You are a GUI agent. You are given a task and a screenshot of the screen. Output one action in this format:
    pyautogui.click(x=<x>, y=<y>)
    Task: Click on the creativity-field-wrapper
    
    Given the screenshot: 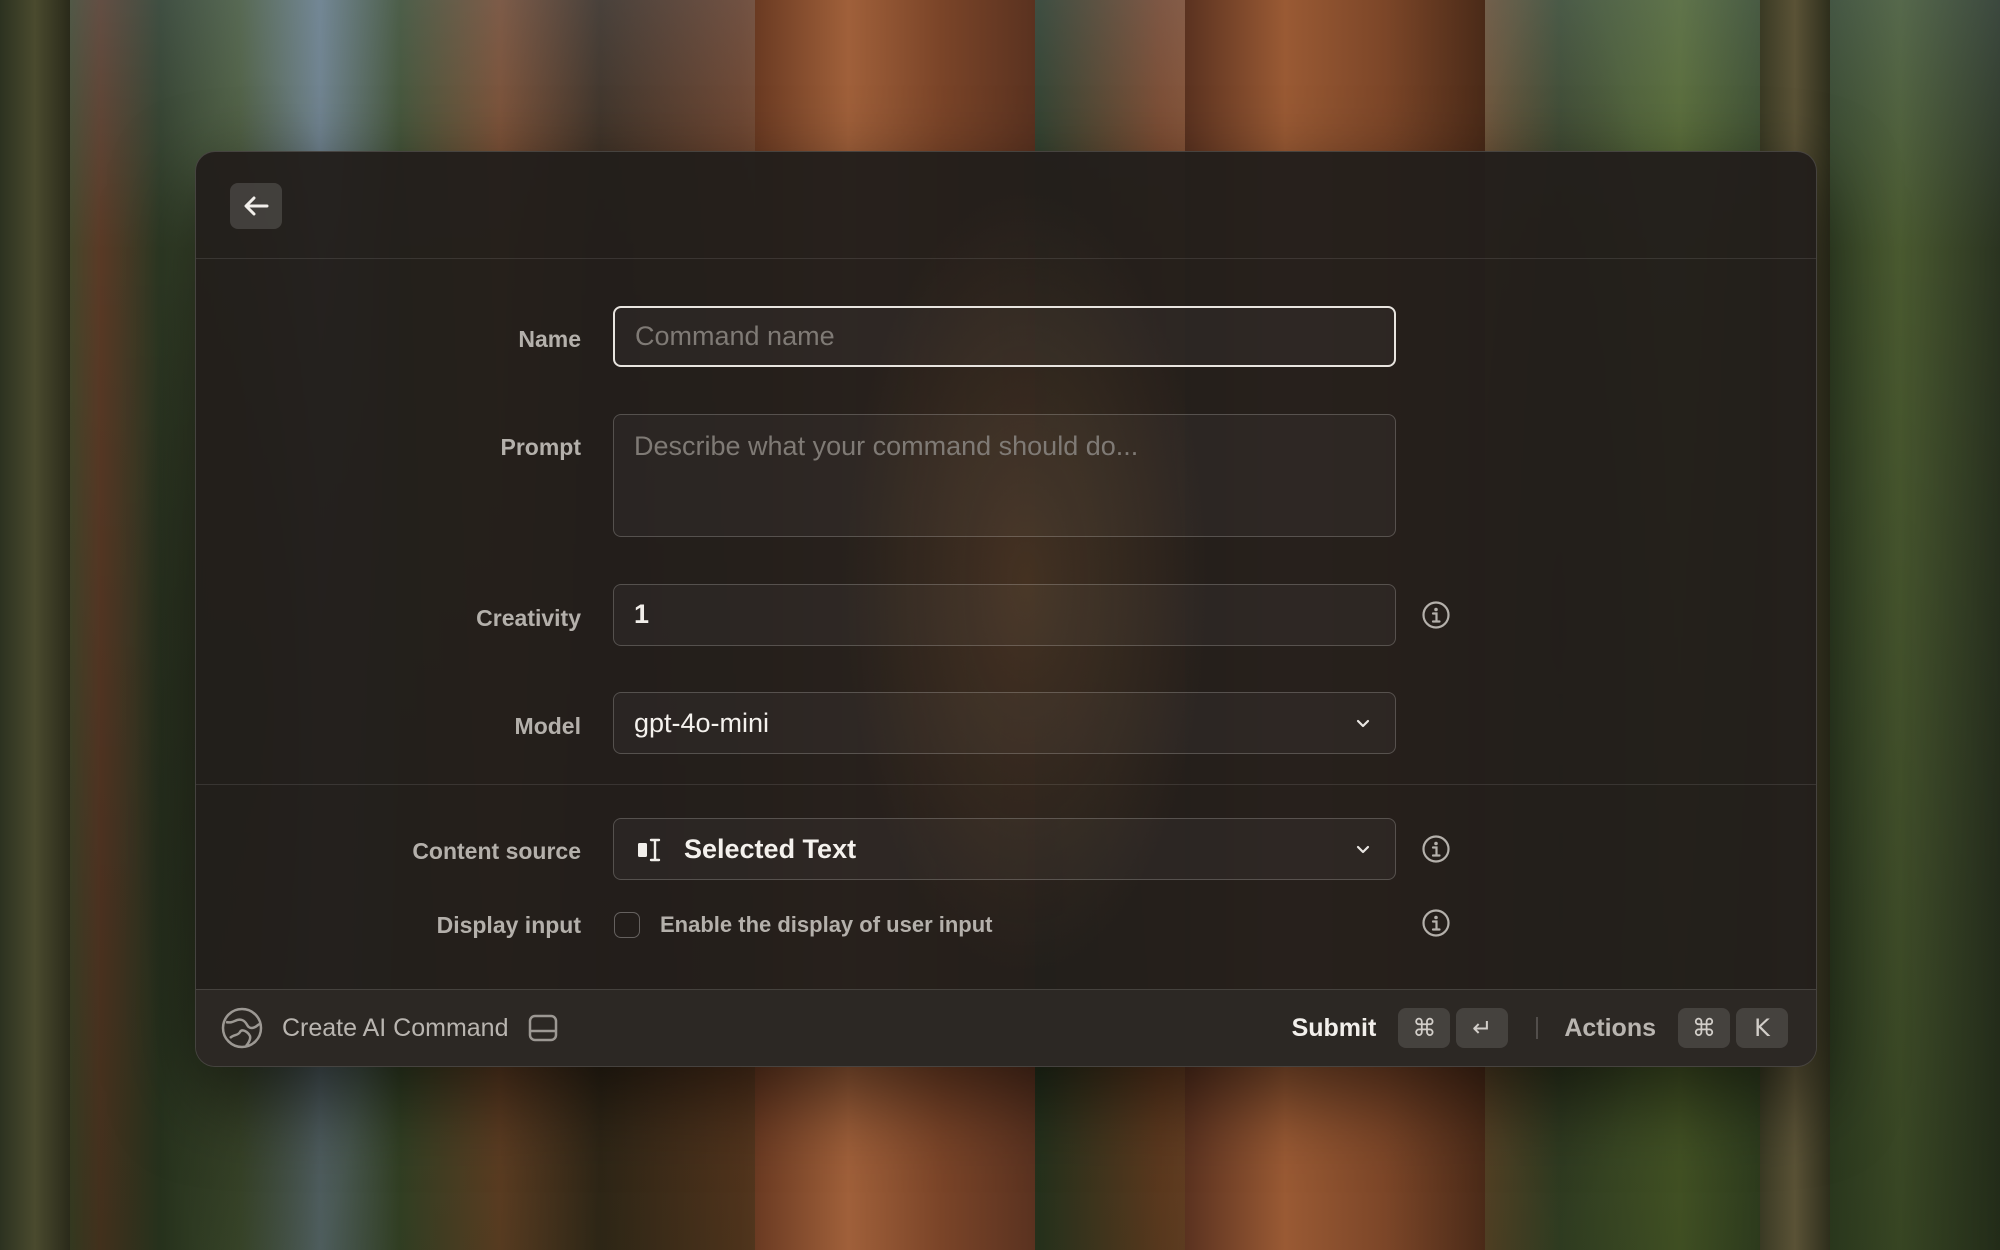 What is the action you would take?
    pyautogui.click(x=1004, y=615)
    